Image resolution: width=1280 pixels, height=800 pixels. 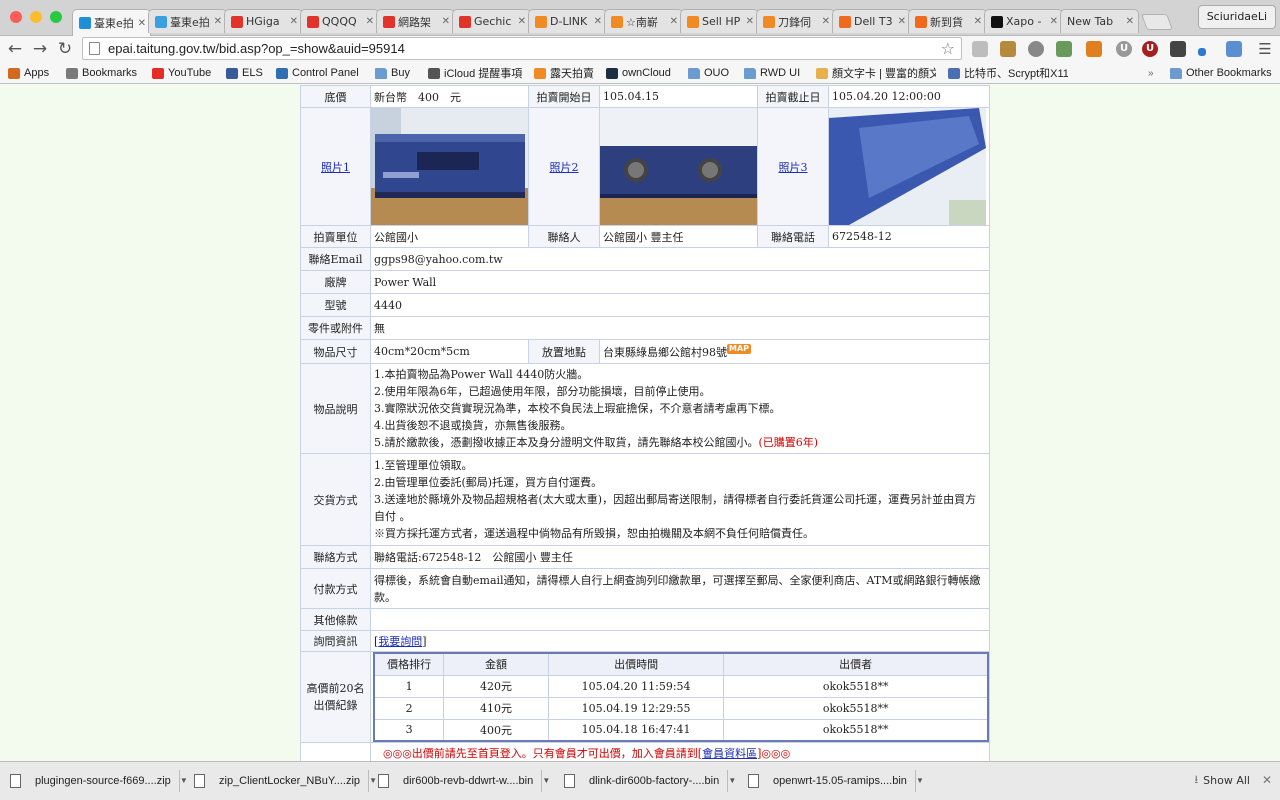 I want to click on bookmark-youtube: YouTube, so click(x=181, y=73).